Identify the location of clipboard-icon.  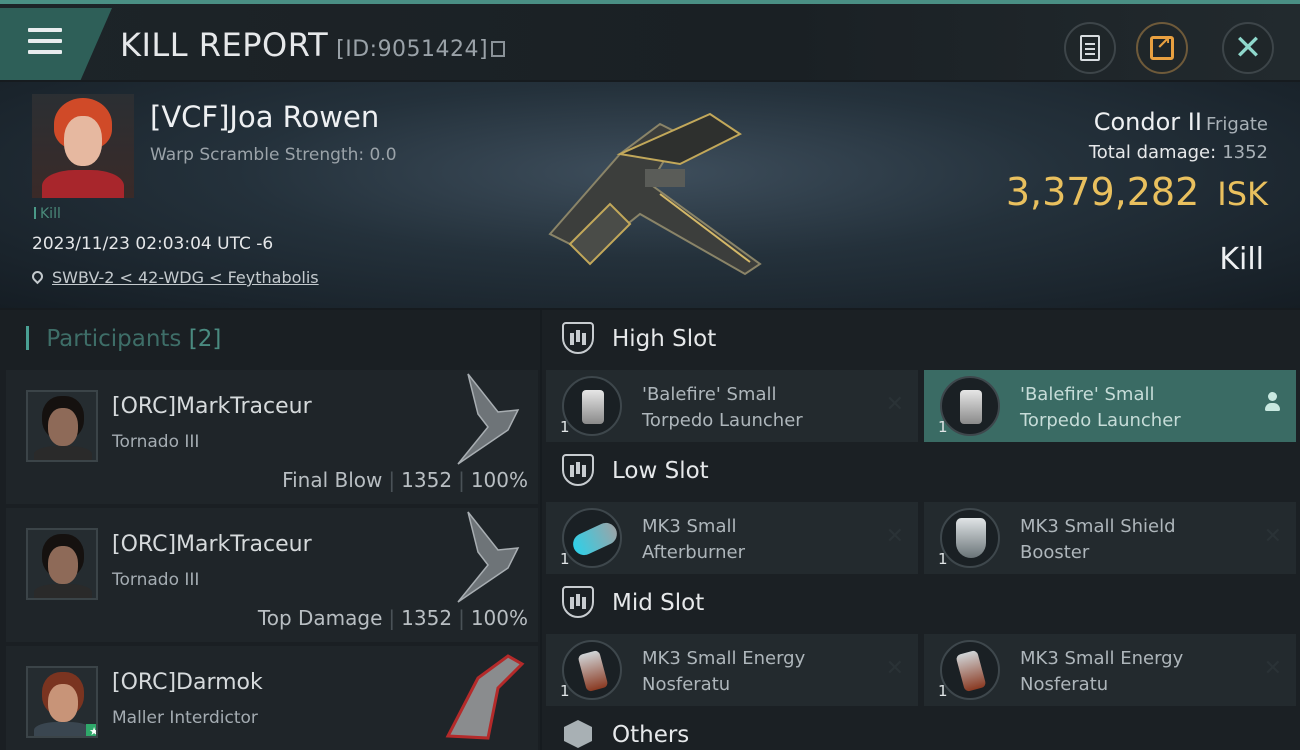
(1090, 48).